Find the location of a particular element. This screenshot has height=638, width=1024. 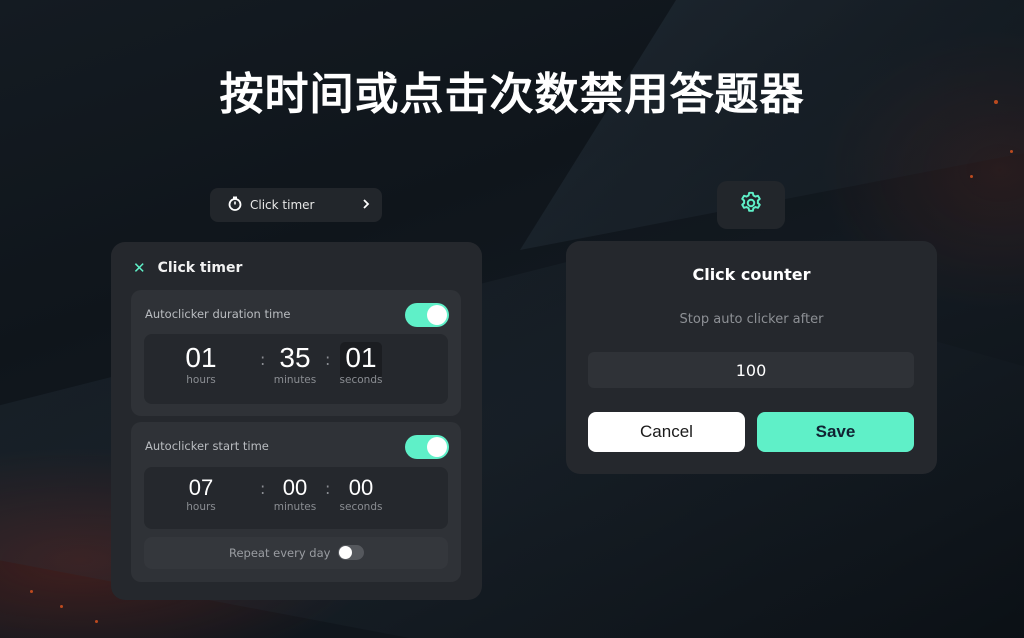

start-minutes: 00 minutes is located at coordinates (295, 494).